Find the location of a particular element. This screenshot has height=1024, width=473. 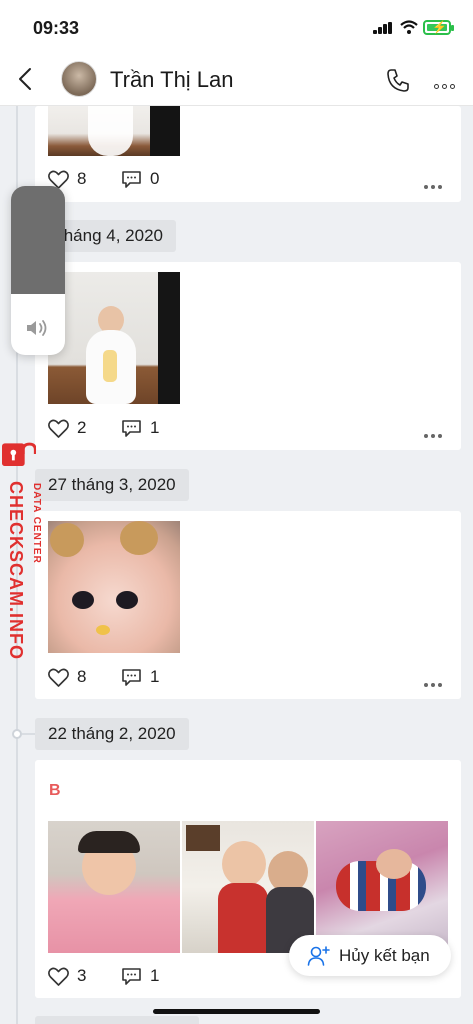

like-button: 3 is located at coordinates (67, 976).